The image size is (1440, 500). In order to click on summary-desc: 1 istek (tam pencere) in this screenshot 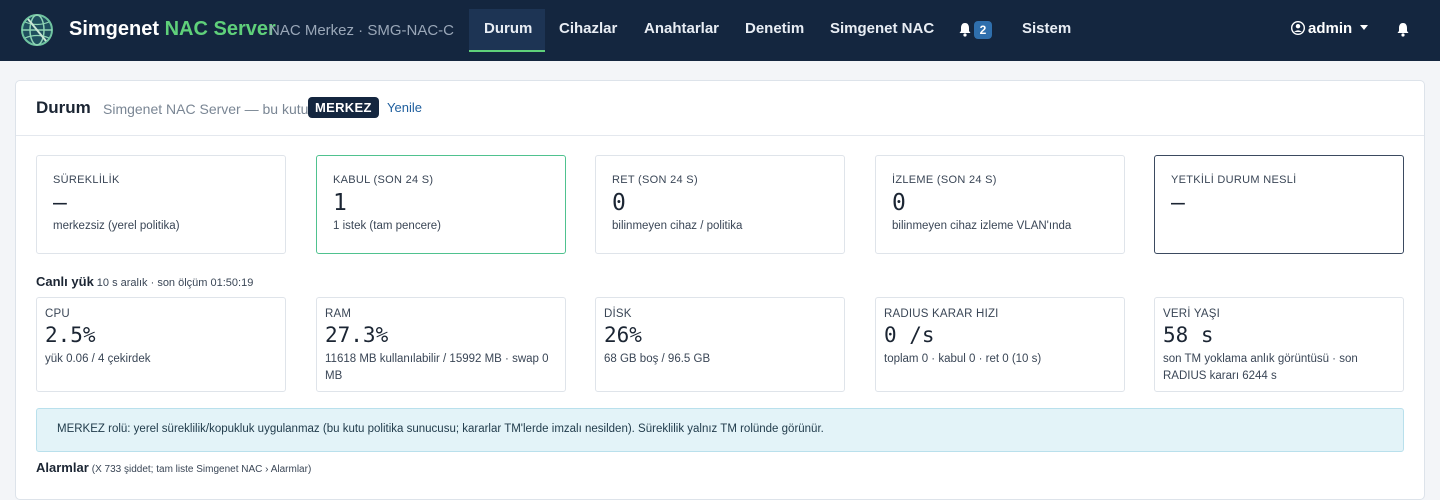, I will do `click(387, 226)`.